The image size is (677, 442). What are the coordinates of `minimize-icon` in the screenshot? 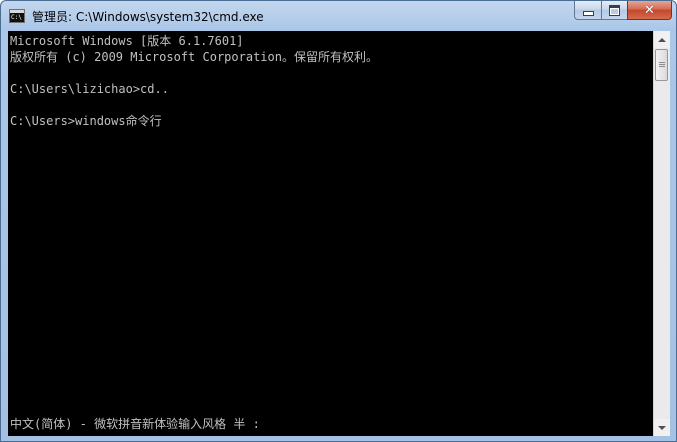 It's located at (588, 13).